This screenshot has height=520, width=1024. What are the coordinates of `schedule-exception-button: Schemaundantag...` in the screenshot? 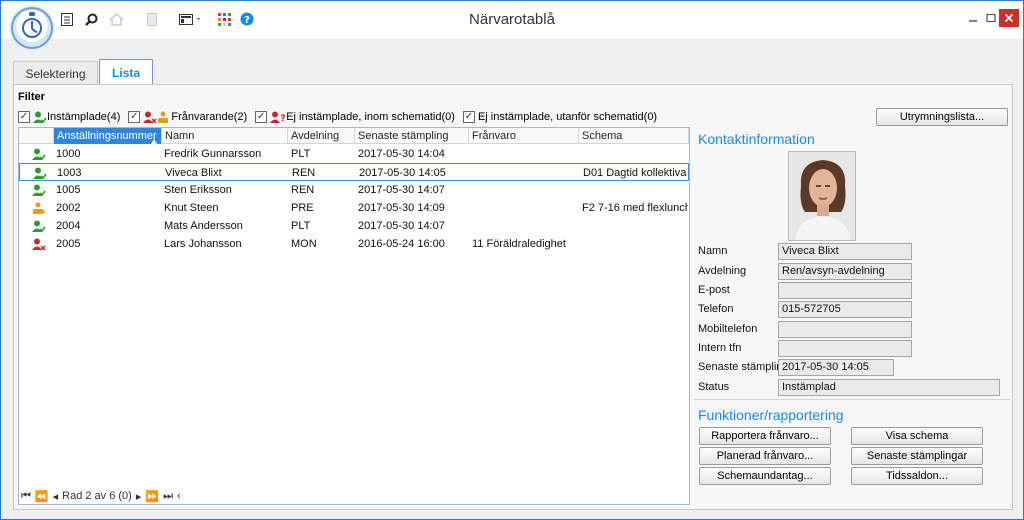 It's located at (765, 476).